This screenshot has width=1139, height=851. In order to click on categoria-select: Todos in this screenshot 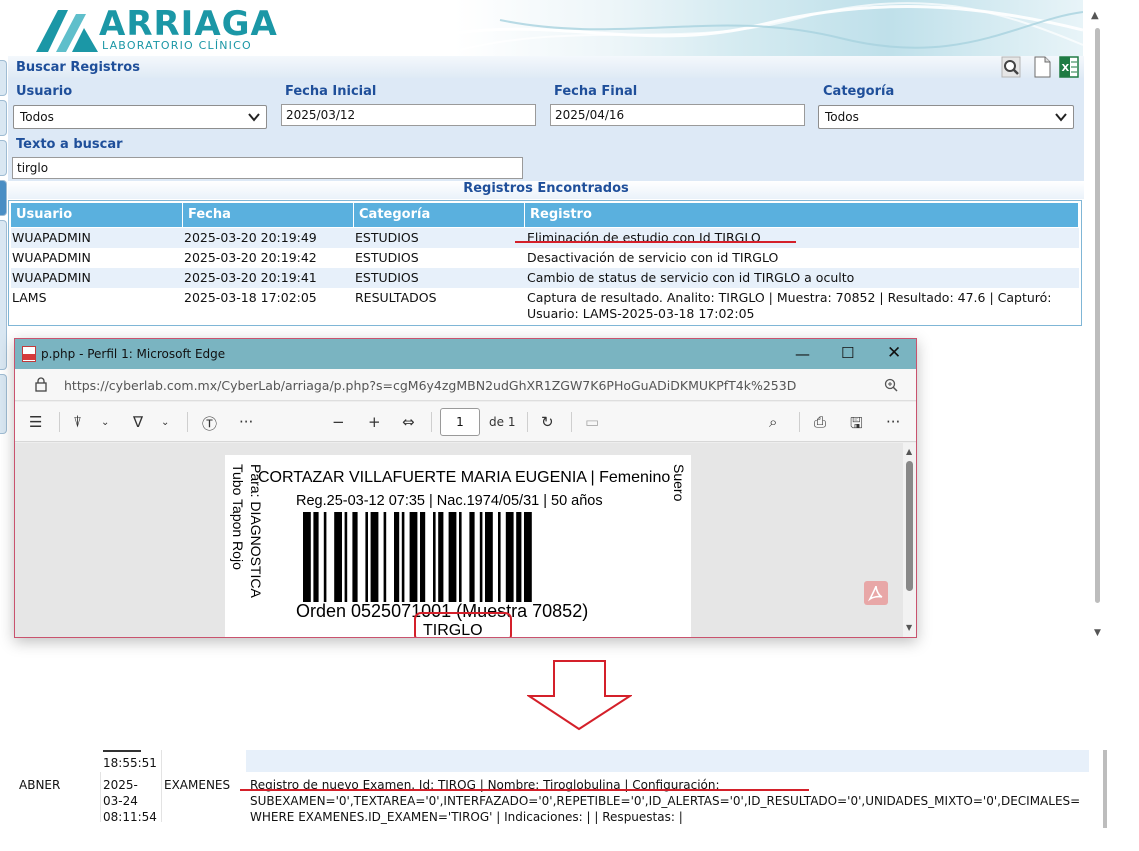, I will do `click(946, 117)`.